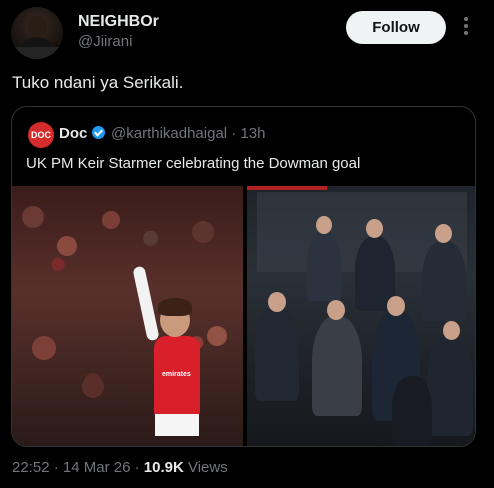 The image size is (494, 488). I want to click on tweet-date: 14 Mar 26, so click(97, 467).